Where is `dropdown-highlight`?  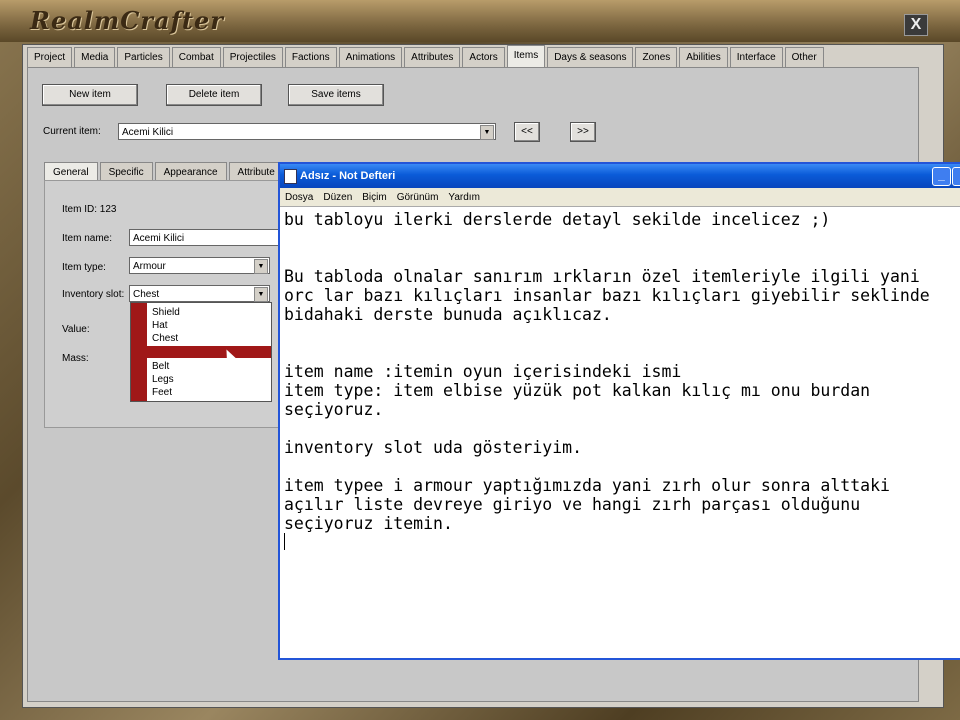
dropdown-highlight is located at coordinates (209, 352).